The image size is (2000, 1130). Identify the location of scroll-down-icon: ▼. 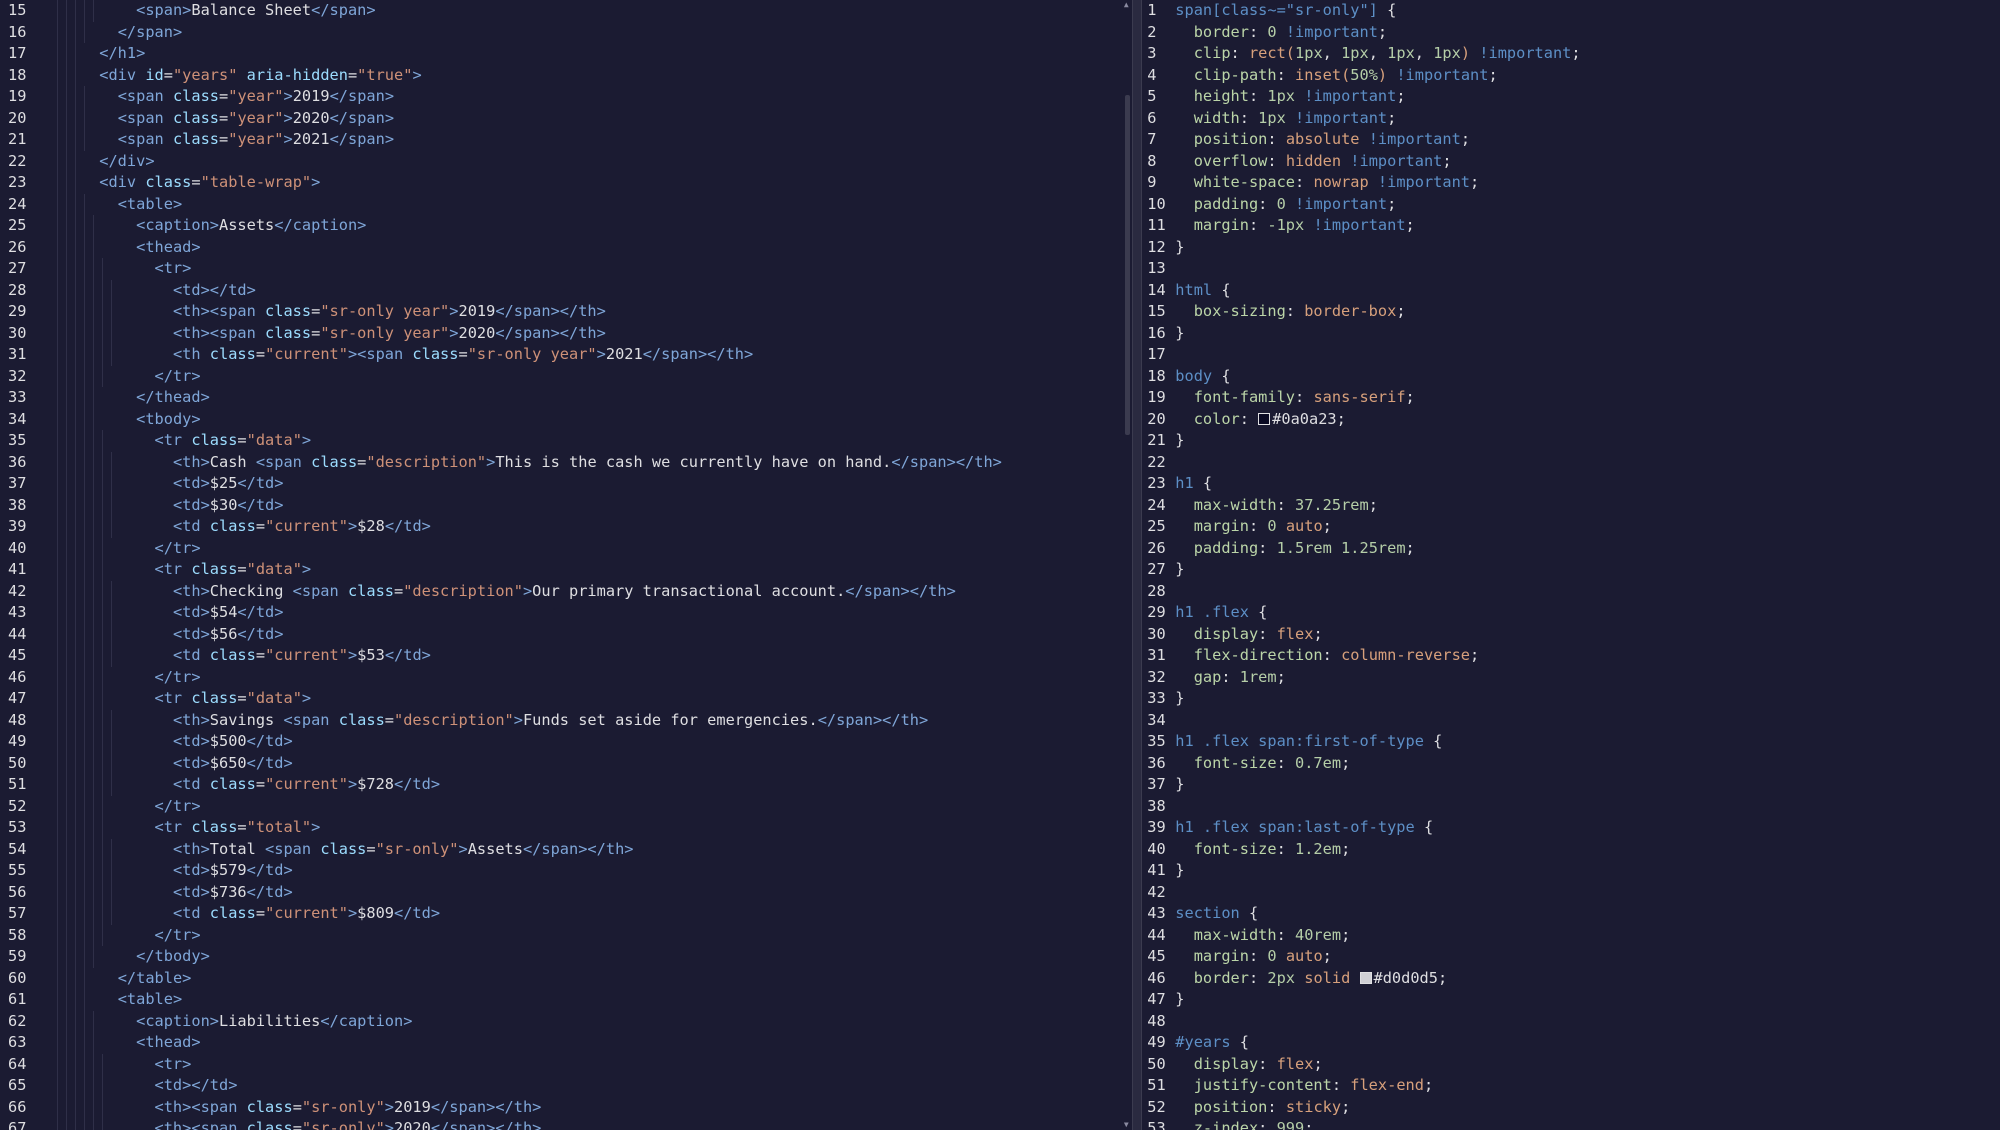
(1126, 1125).